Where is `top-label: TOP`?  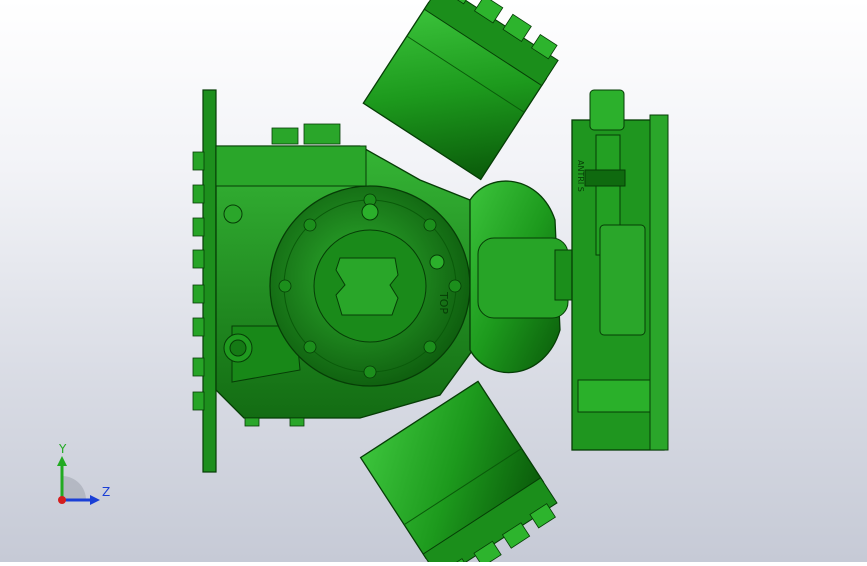
top-label: TOP is located at coordinates (443, 302).